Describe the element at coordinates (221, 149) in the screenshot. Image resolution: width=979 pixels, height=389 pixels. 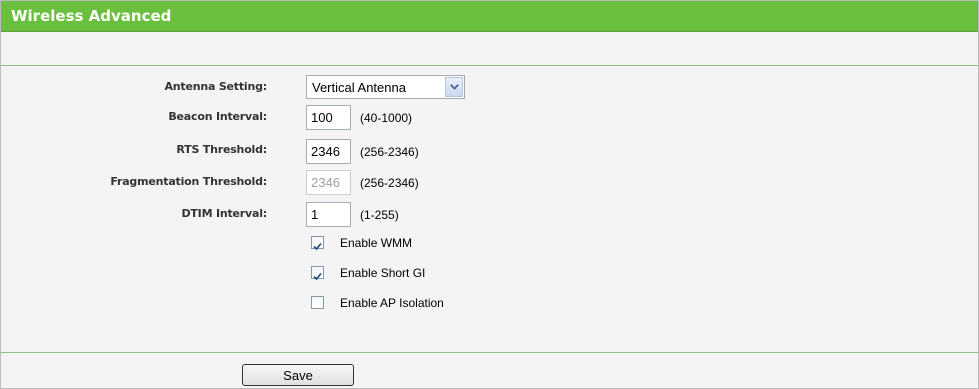
I see `rts-threshold-label: RTS Threshold:` at that location.